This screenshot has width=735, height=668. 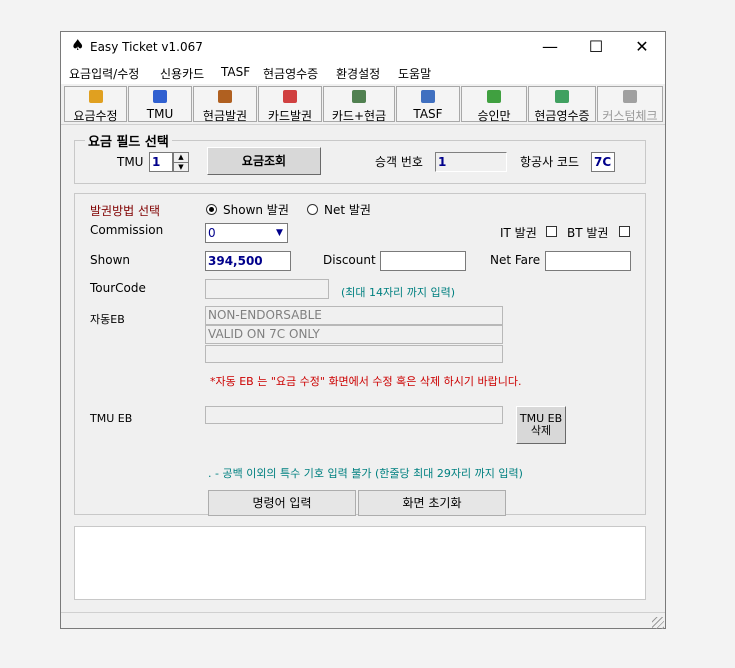 I want to click on calendar-icon, so click(x=428, y=96).